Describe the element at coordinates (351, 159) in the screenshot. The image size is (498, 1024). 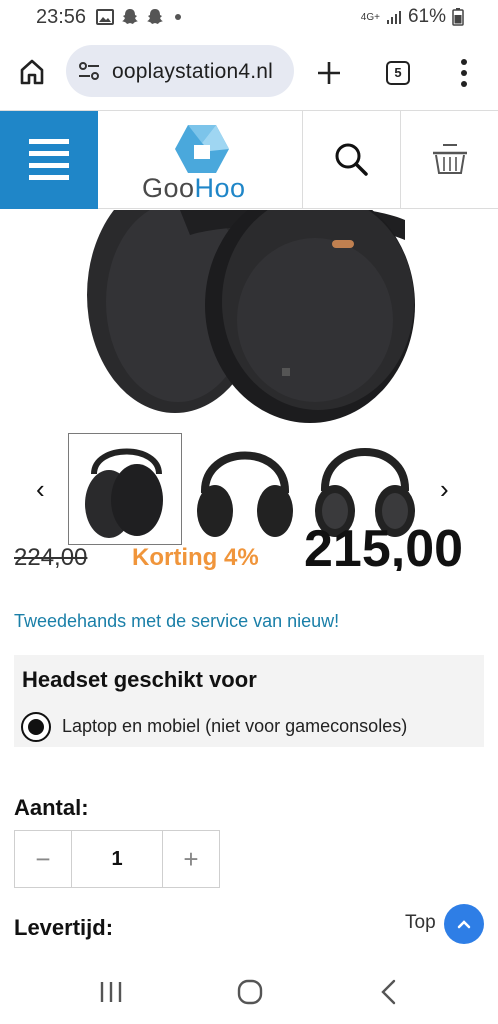
I see `search-icon` at that location.